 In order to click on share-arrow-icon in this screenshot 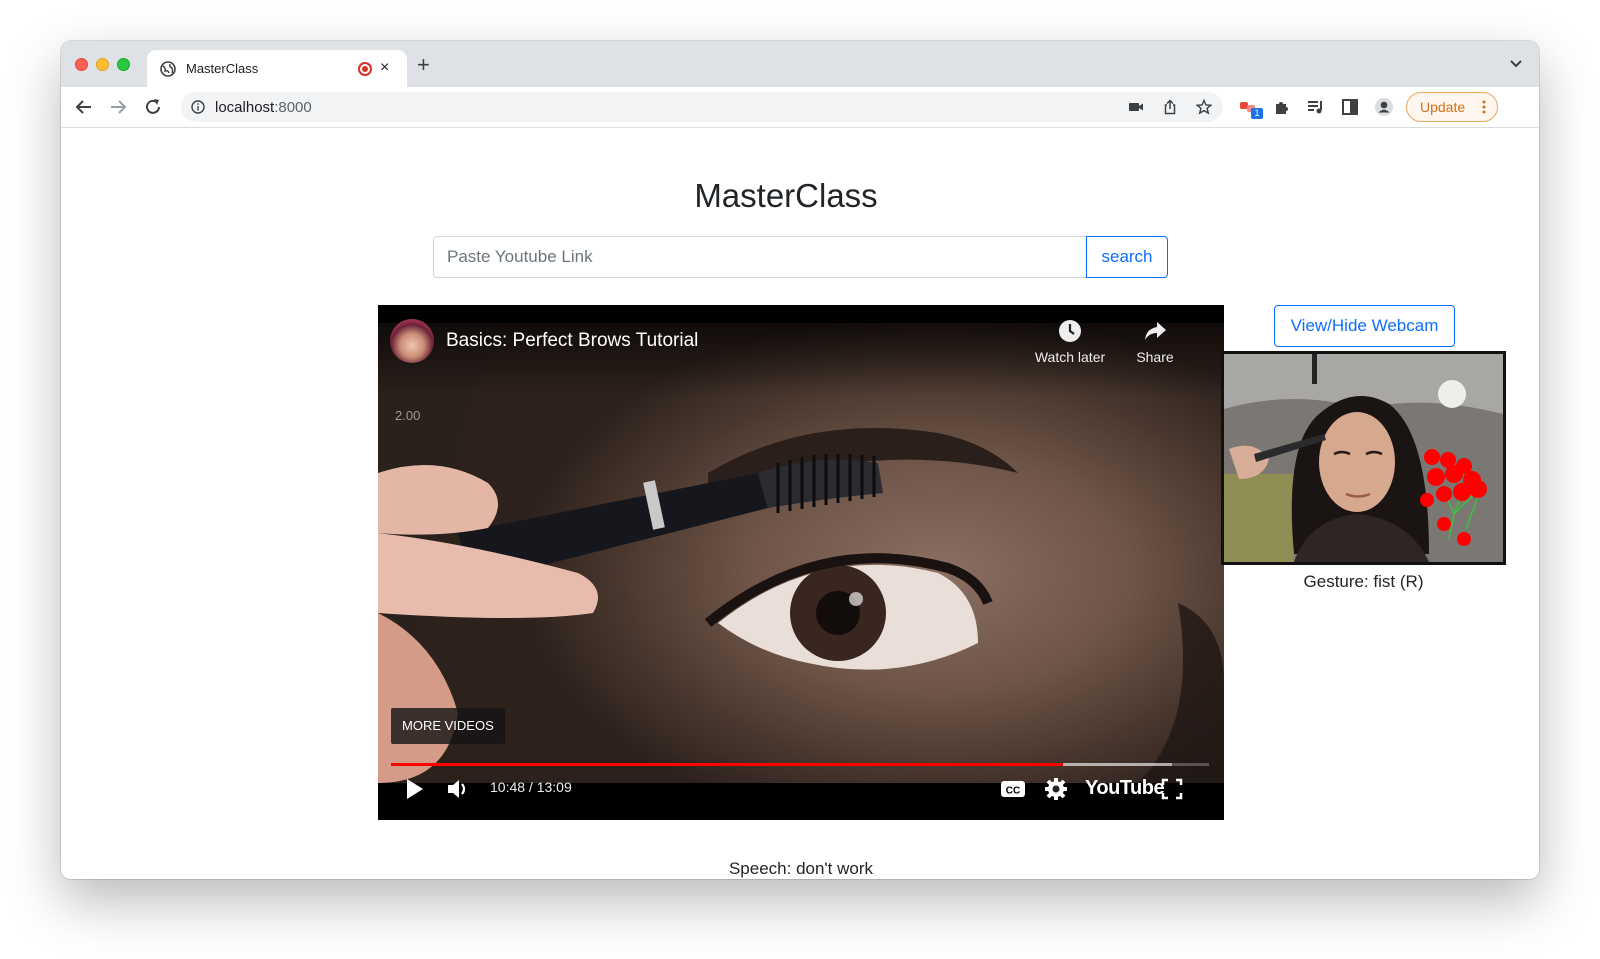, I will do `click(1155, 331)`.